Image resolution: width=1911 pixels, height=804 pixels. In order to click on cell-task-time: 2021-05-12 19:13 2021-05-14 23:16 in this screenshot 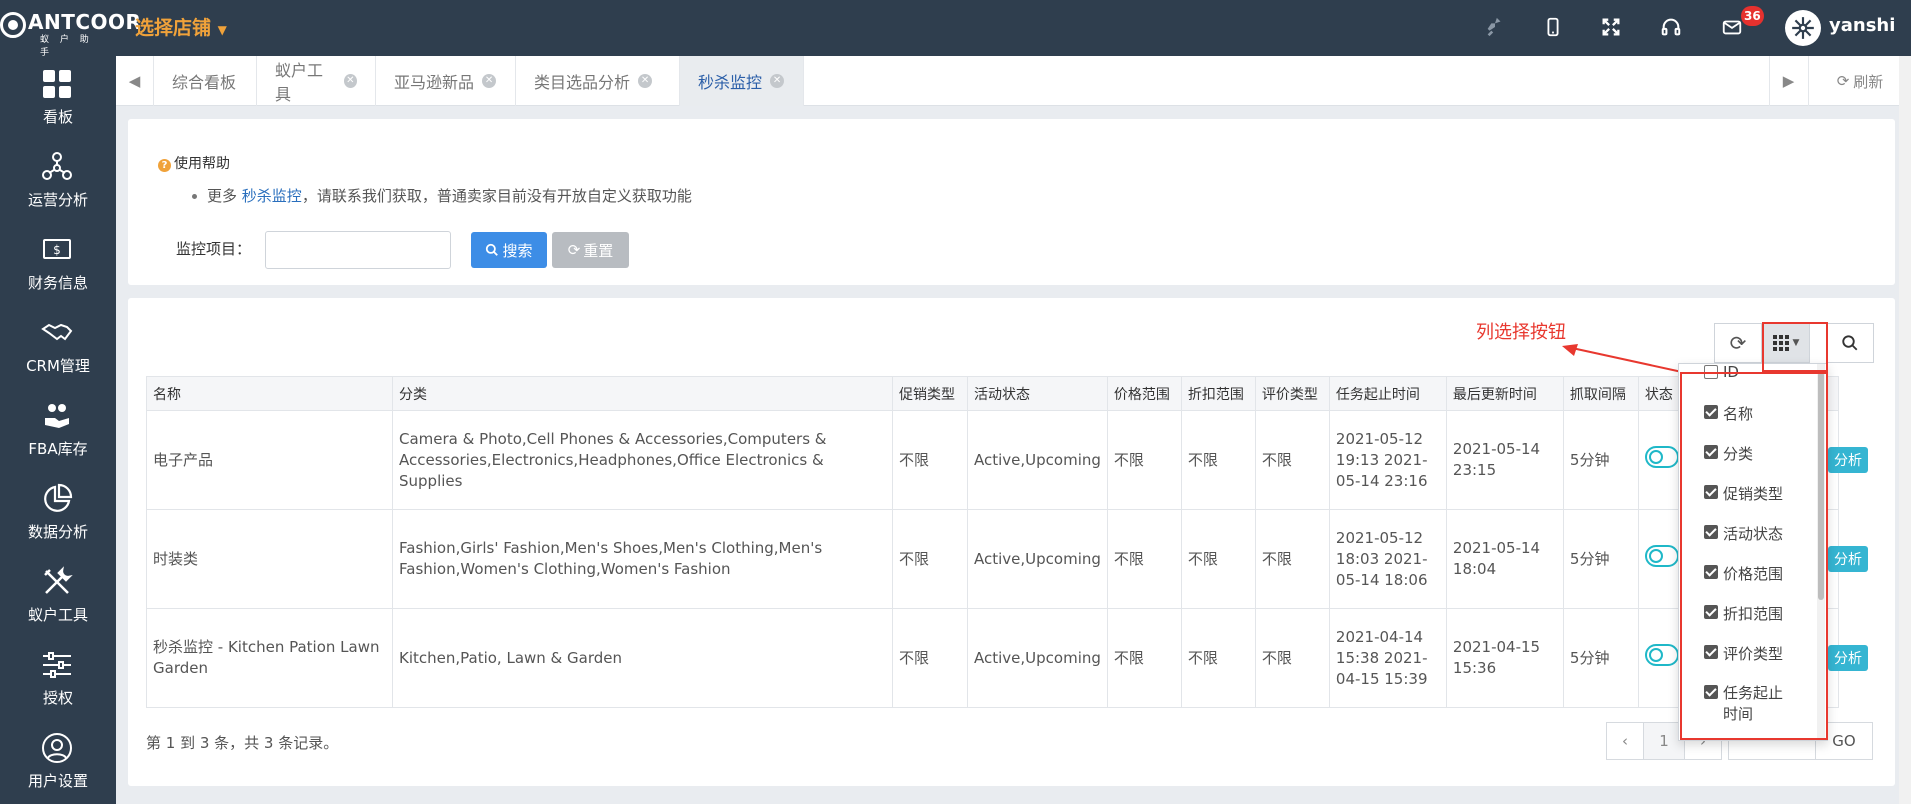, I will do `click(1387, 460)`.